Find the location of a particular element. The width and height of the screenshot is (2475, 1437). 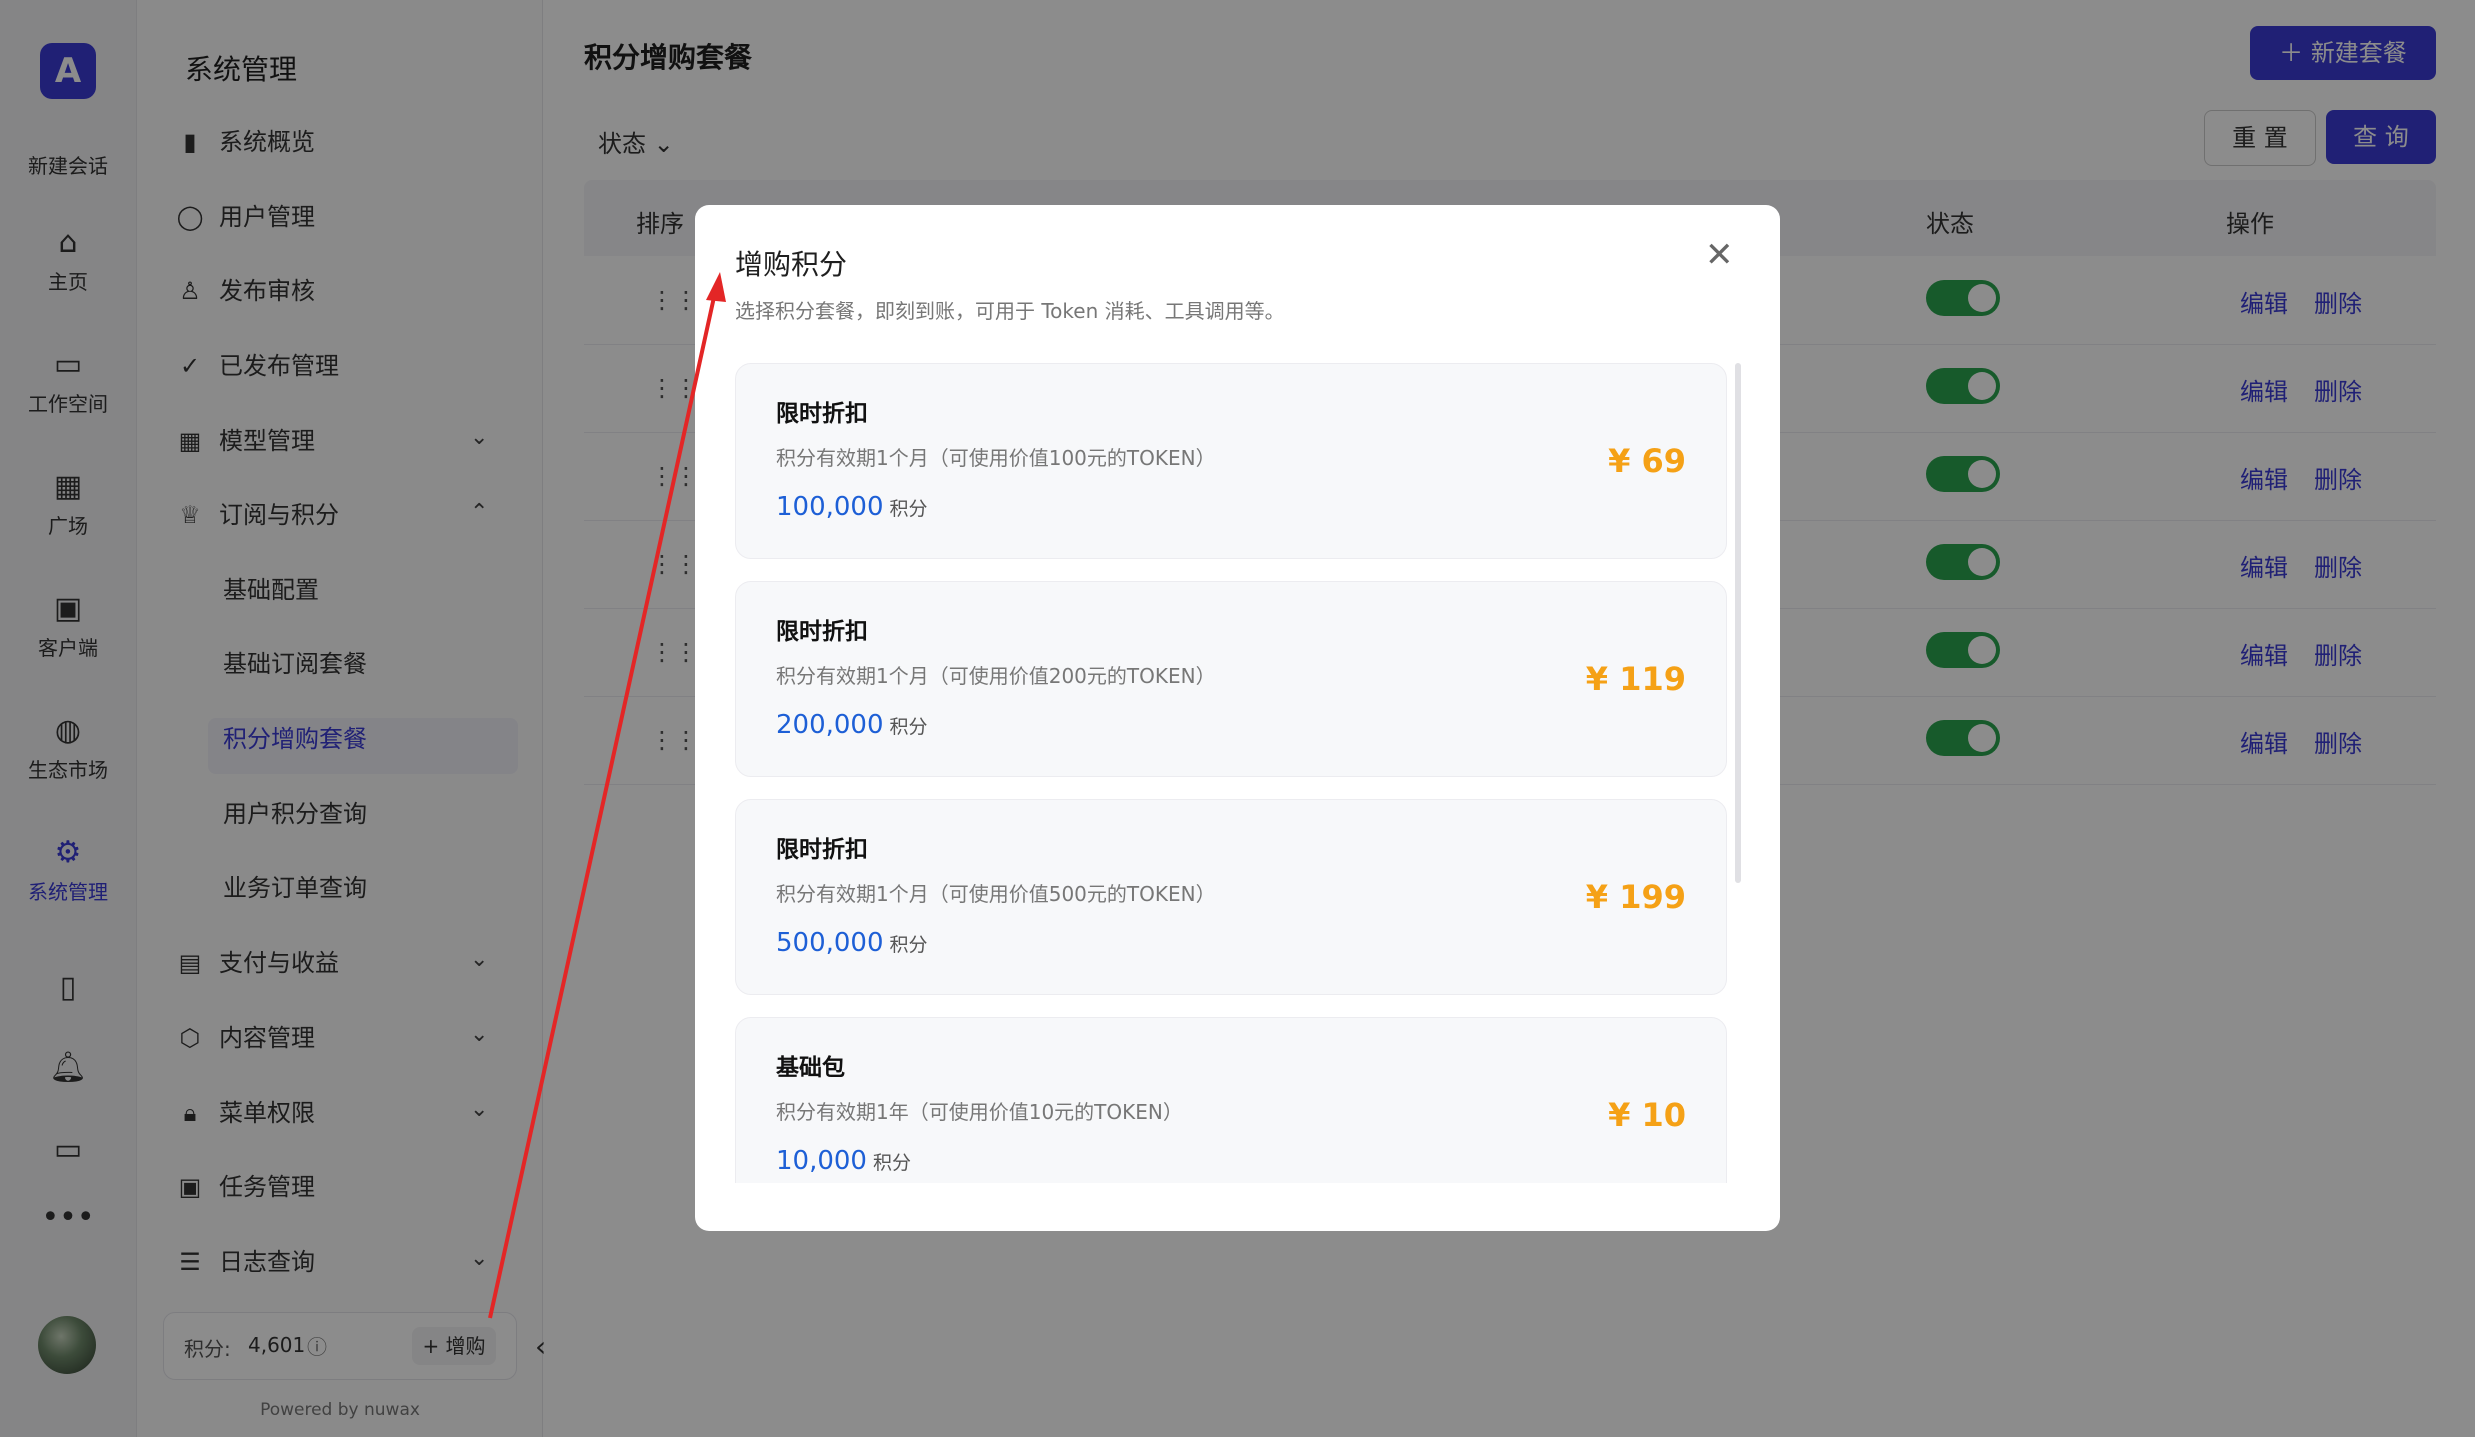

plan-name: 基础包 is located at coordinates (810, 1068).